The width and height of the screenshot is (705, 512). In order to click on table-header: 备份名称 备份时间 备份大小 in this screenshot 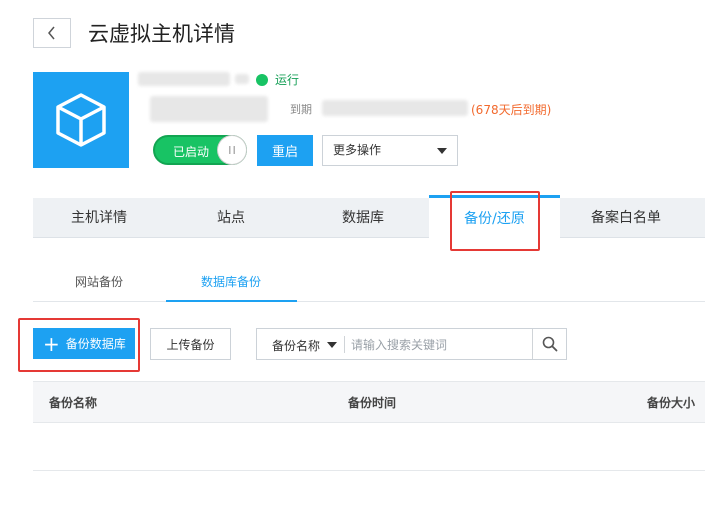, I will do `click(369, 402)`.